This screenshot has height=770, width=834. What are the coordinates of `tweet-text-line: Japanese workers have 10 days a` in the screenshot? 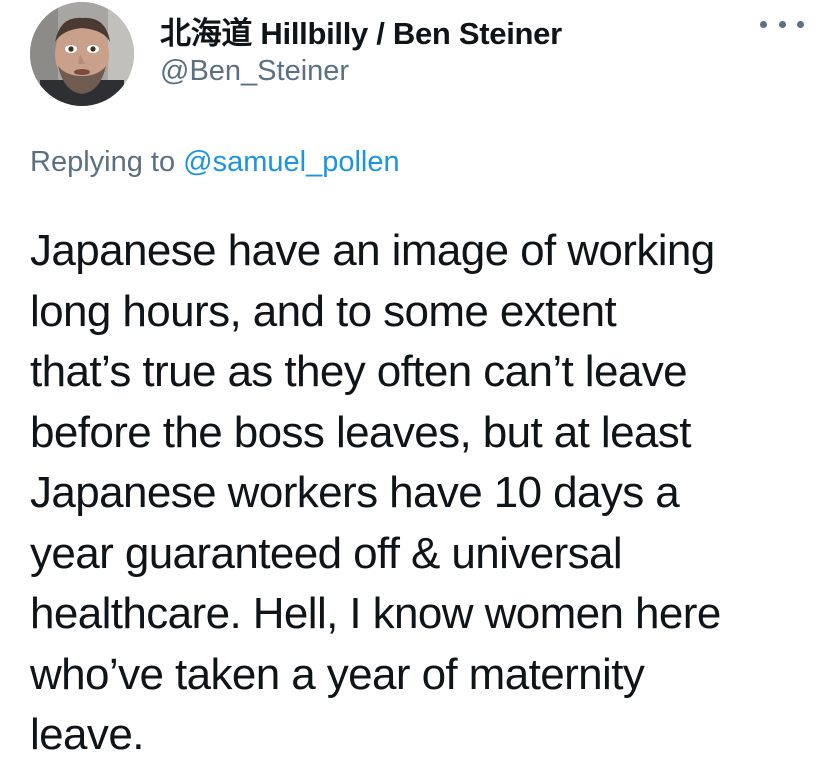 It's located at (355, 492).